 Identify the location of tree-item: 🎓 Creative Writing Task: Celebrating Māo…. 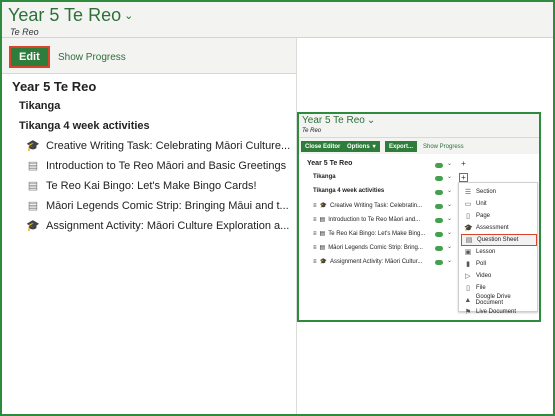
(158, 146).